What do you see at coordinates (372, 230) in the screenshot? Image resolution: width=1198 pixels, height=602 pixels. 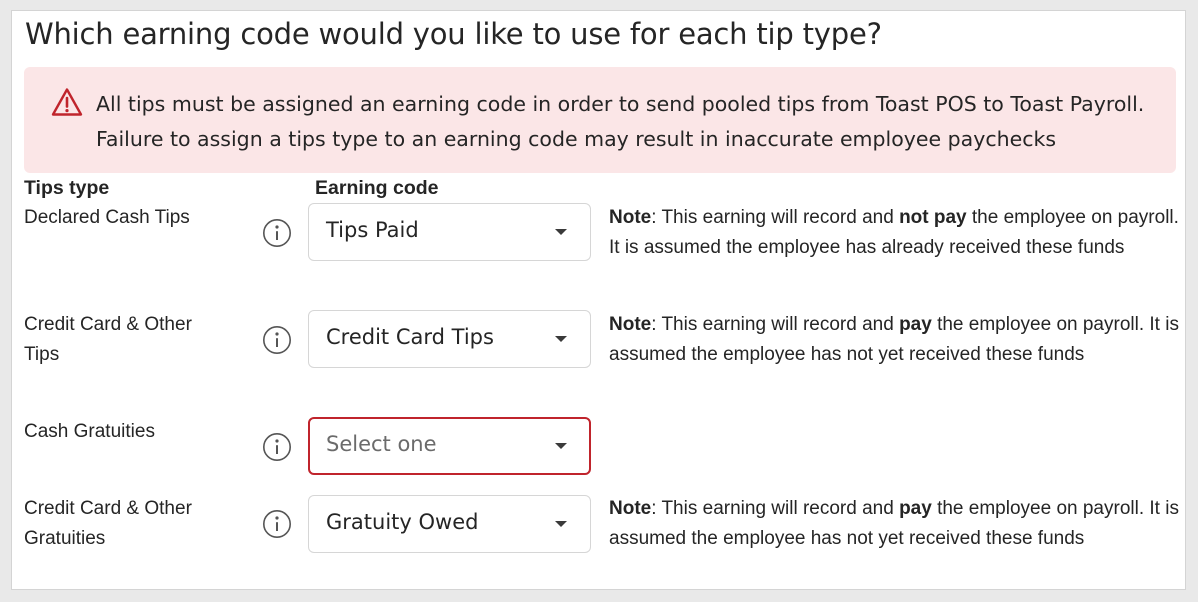 I see `select-value: Tips Paid` at bounding box center [372, 230].